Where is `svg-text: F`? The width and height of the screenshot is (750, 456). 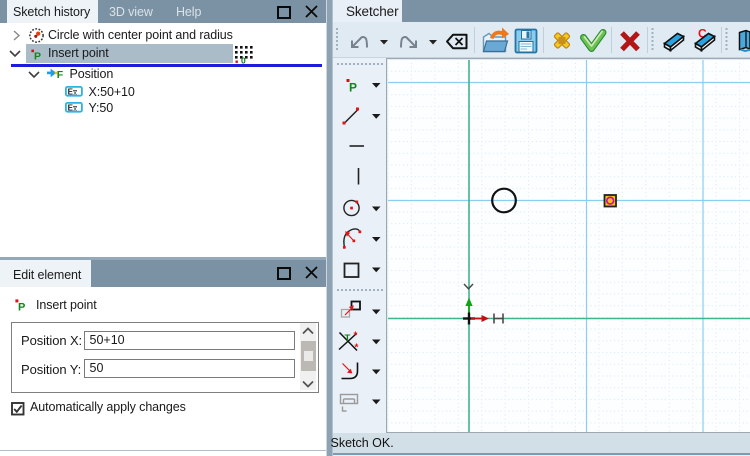 svg-text: F is located at coordinates (60, 75).